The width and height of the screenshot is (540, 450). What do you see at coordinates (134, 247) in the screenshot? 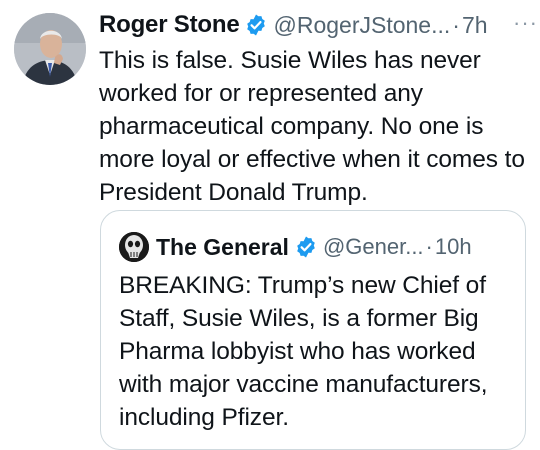
I see `quoted-author-avatar` at bounding box center [134, 247].